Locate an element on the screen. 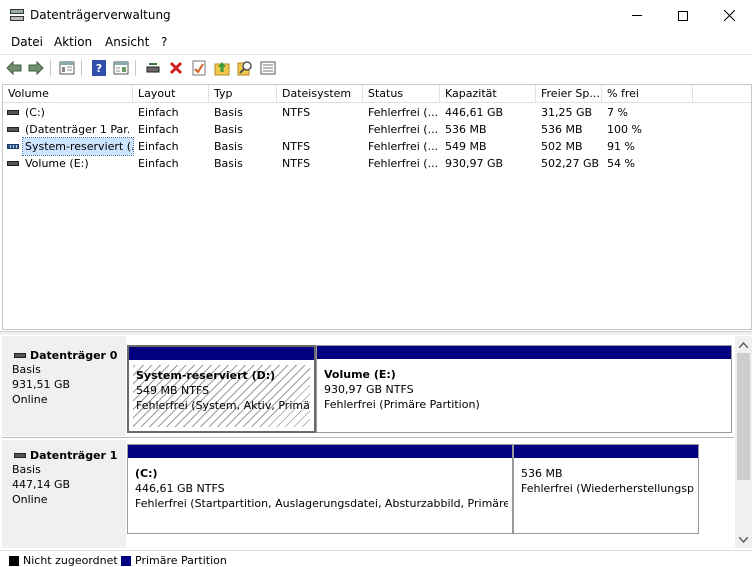  scroll-up-button is located at coordinates (743, 344).